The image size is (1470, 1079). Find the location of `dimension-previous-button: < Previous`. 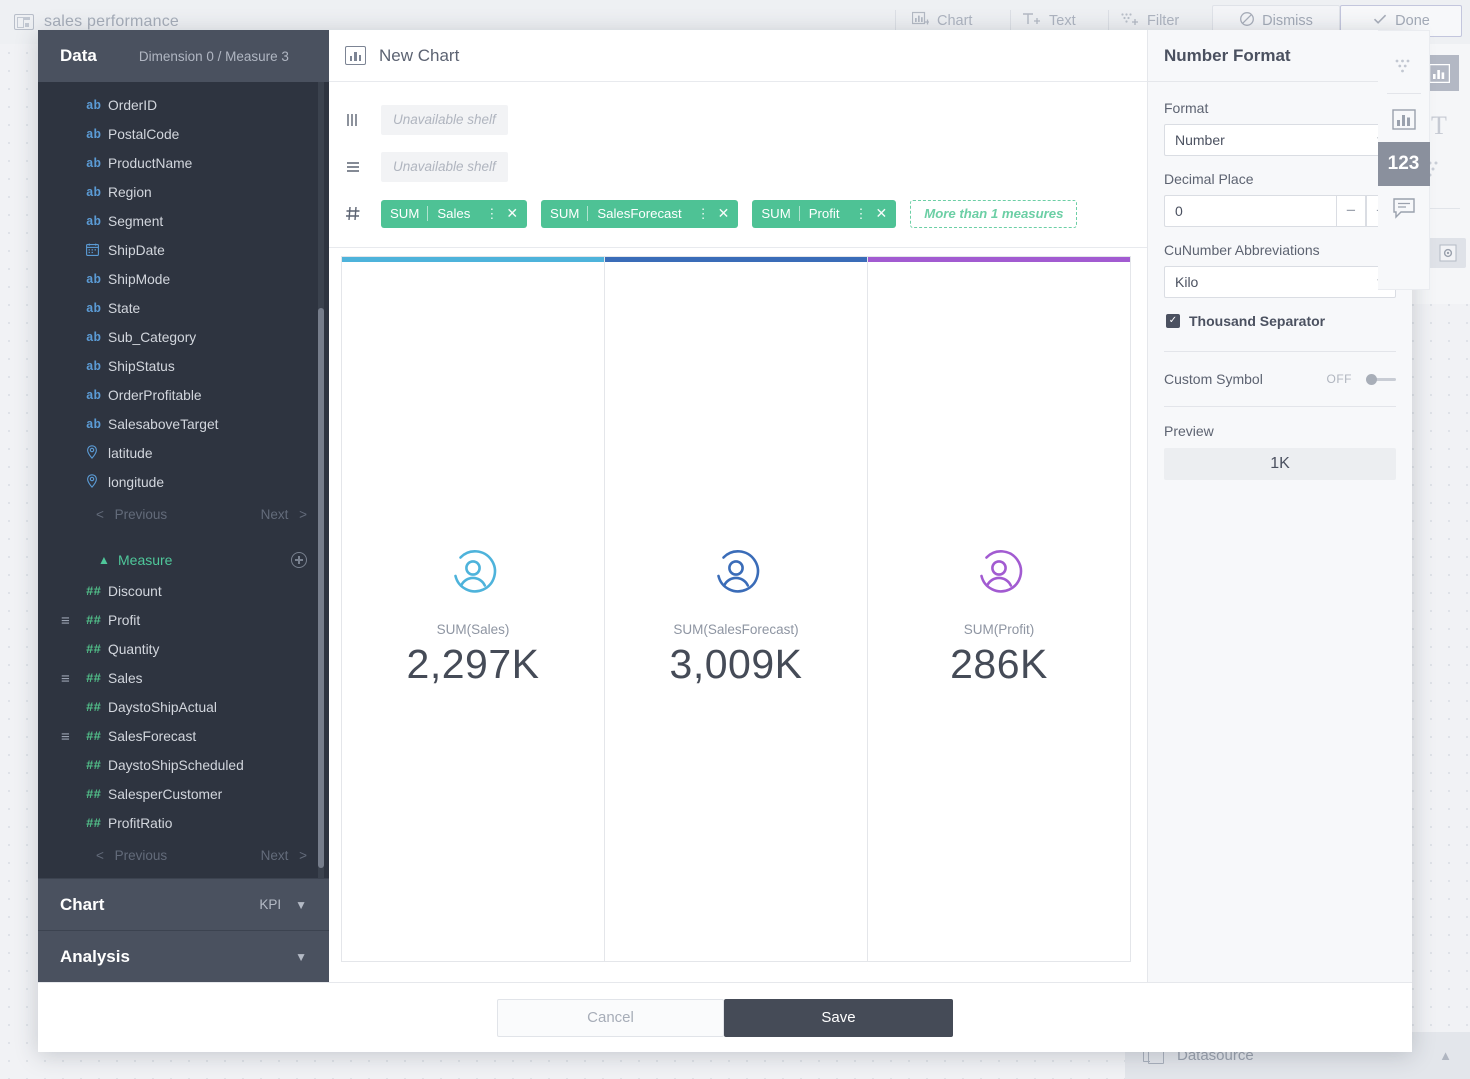

dimension-previous-button: < Previous is located at coordinates (131, 514).